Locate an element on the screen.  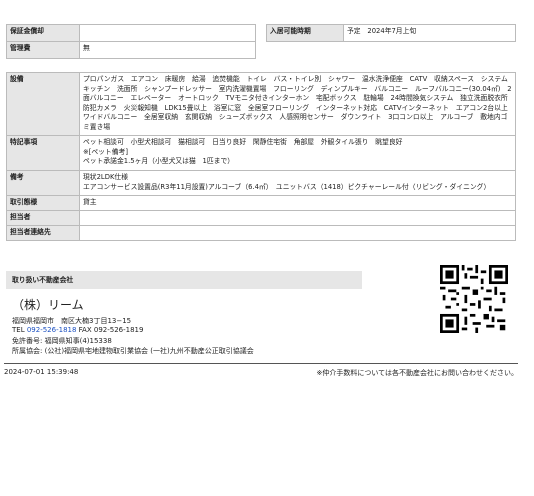
license-number: 免許番号: 福岡県知事(4)15338 is located at coordinates (62, 341).